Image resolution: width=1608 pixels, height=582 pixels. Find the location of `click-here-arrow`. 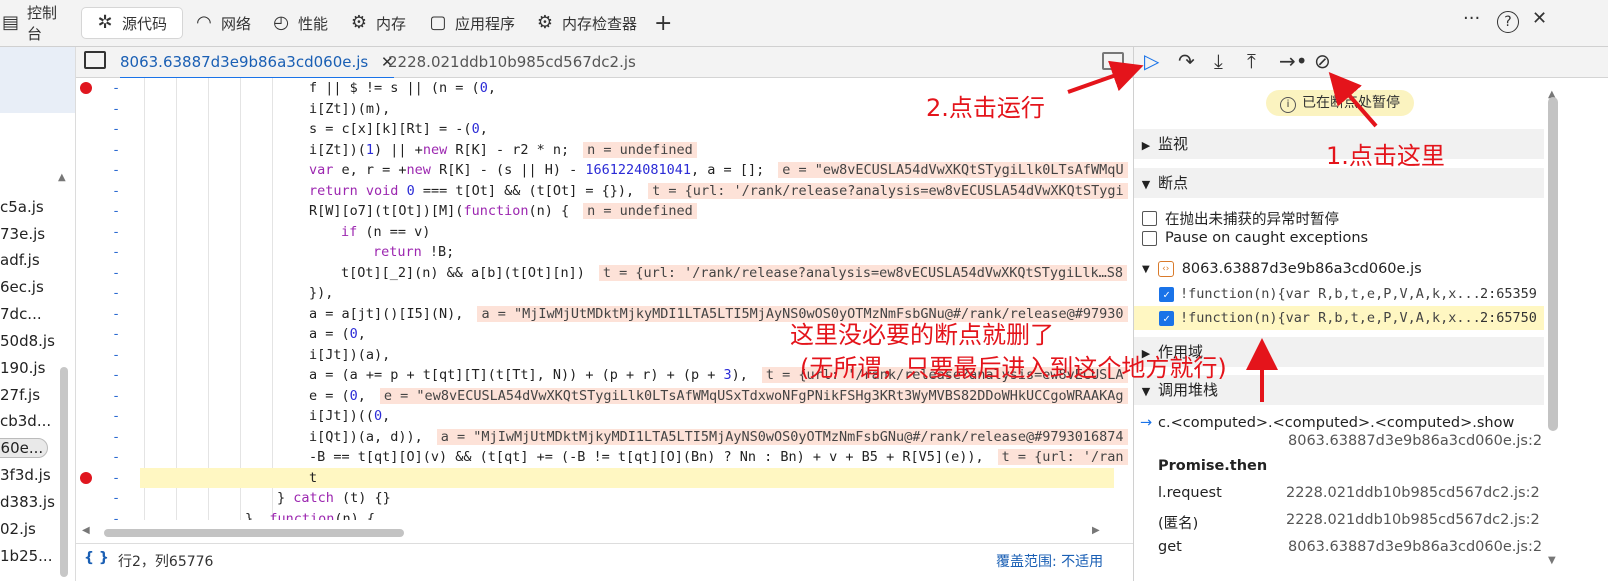

click-here-arrow is located at coordinates (1353, 99).